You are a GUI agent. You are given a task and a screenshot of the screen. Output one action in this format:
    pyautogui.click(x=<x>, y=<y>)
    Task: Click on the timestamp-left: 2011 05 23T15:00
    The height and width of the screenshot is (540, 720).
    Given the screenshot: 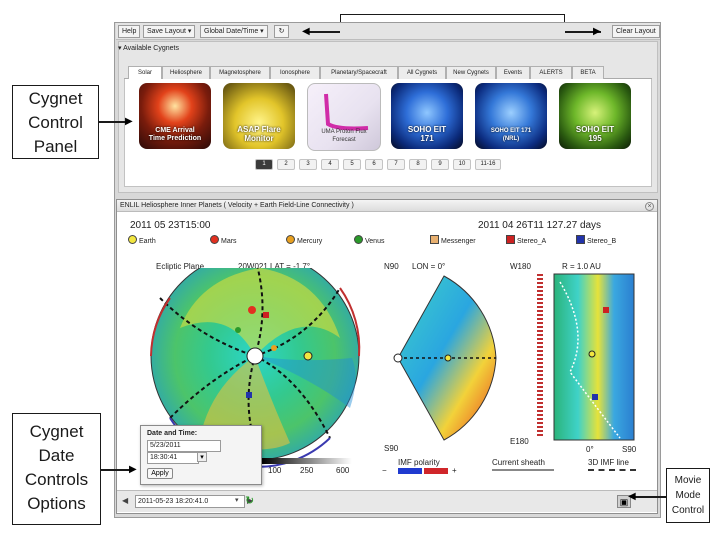 What is the action you would take?
    pyautogui.click(x=170, y=225)
    